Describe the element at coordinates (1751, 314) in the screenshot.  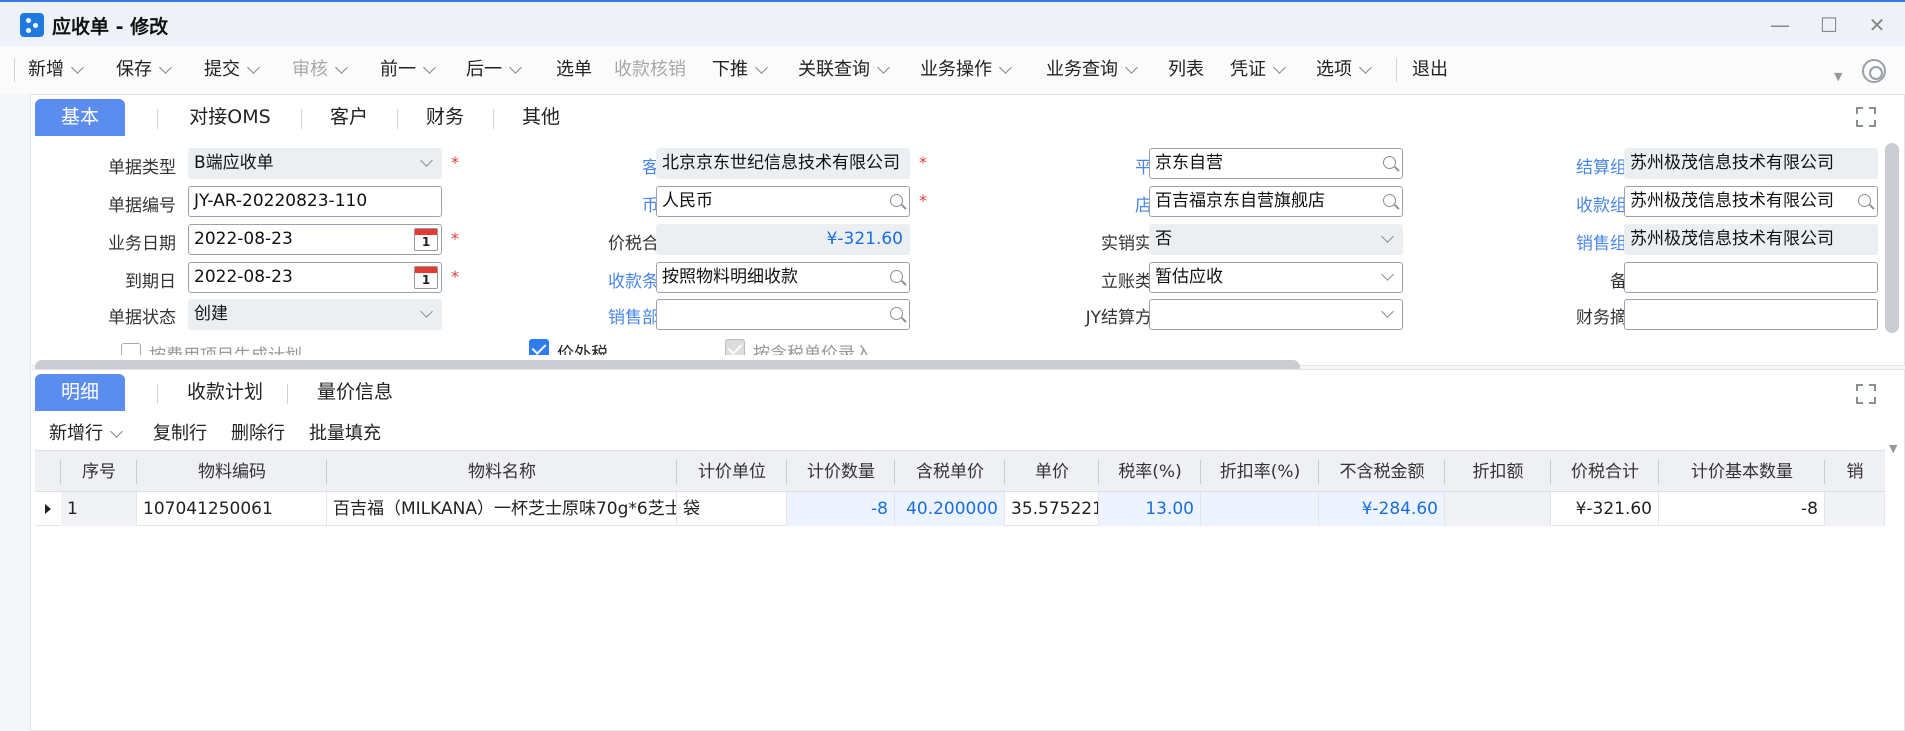
I see `fin-summary-input` at that location.